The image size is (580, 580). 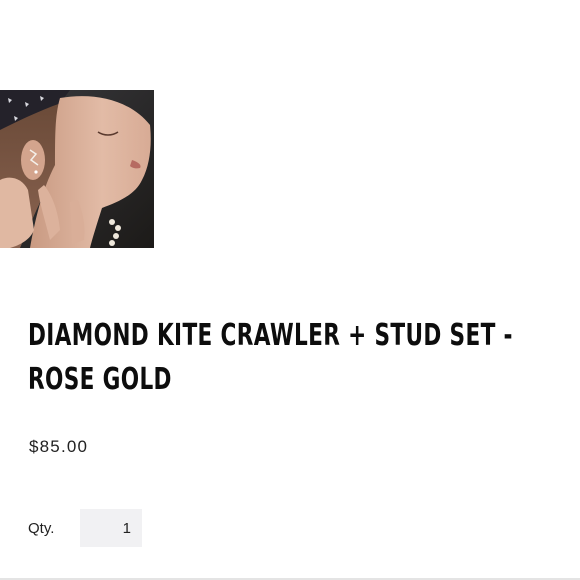 I want to click on product-price: $85.00, so click(x=59, y=446).